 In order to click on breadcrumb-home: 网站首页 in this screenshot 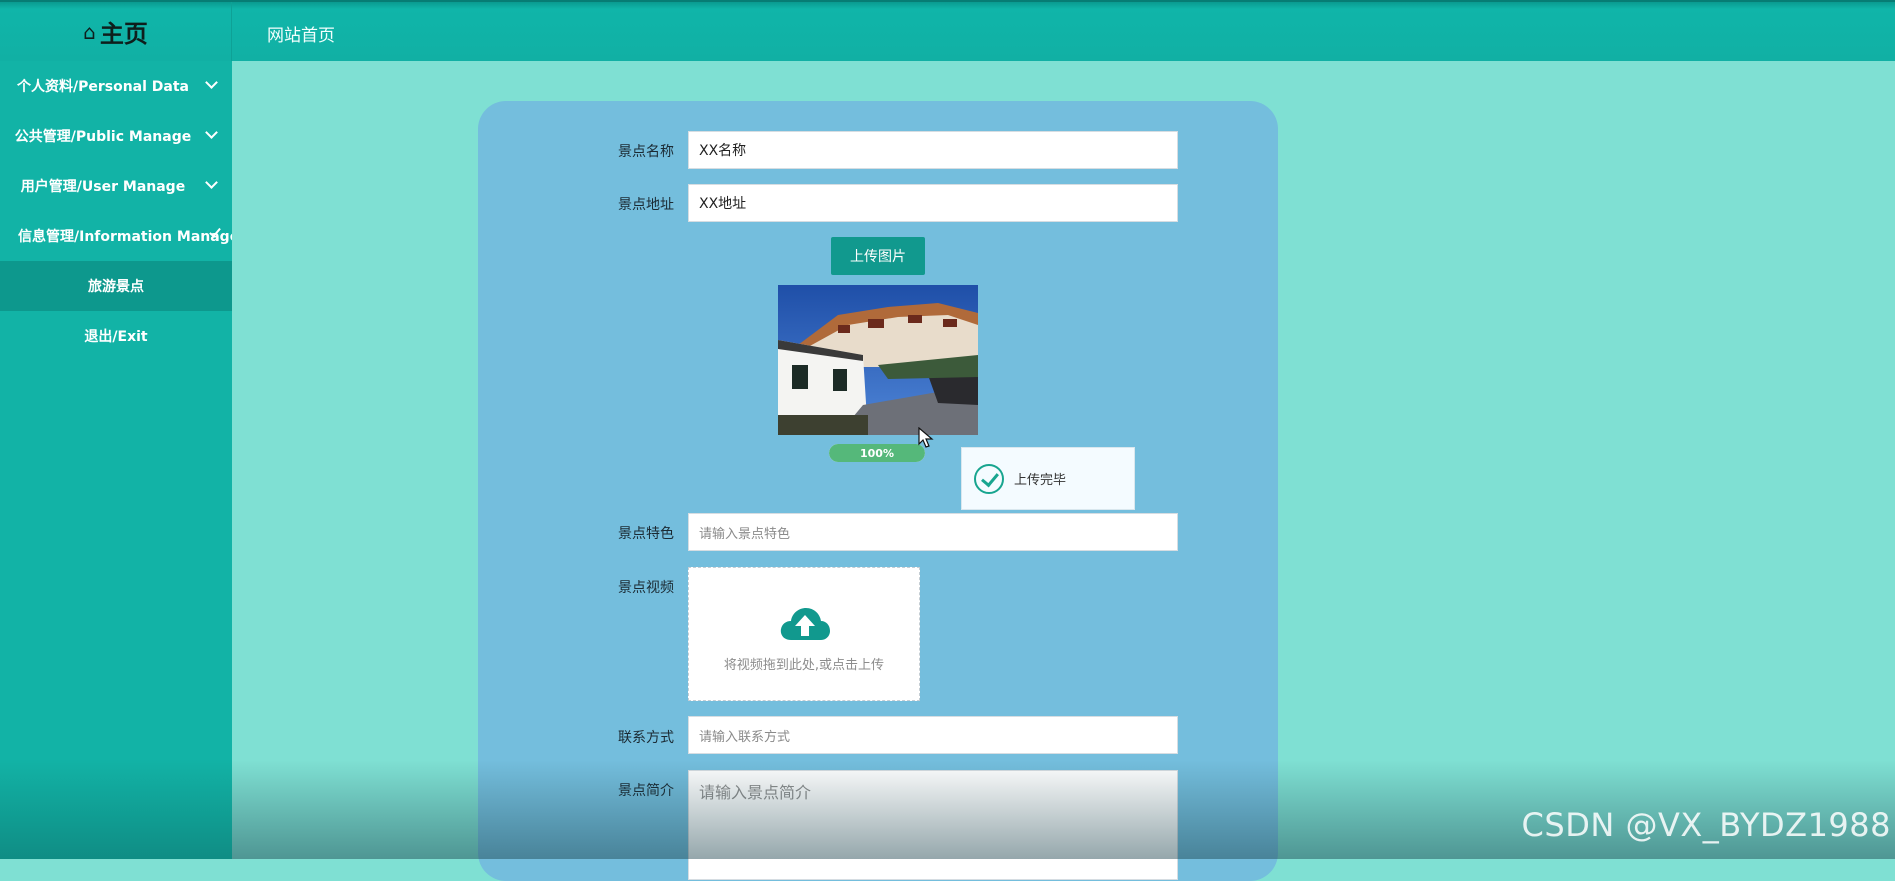, I will do `click(301, 33)`.